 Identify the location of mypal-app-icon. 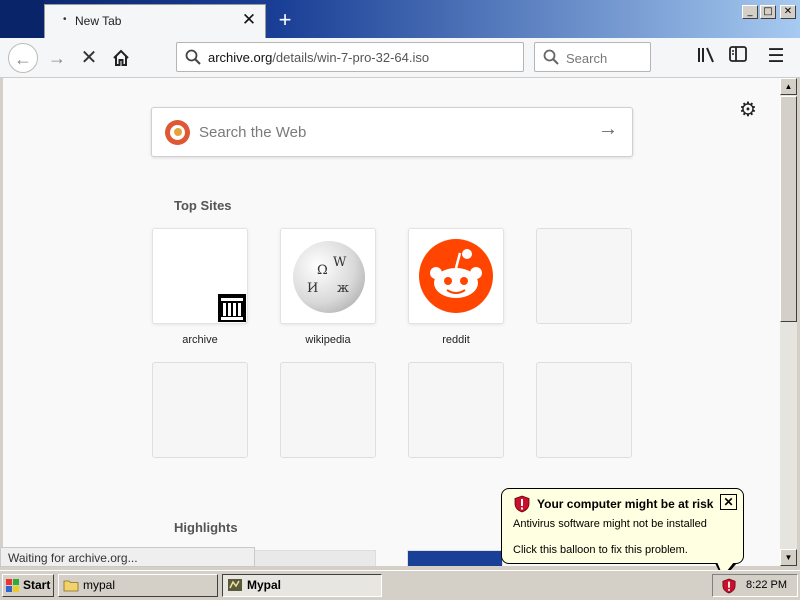
(235, 585).